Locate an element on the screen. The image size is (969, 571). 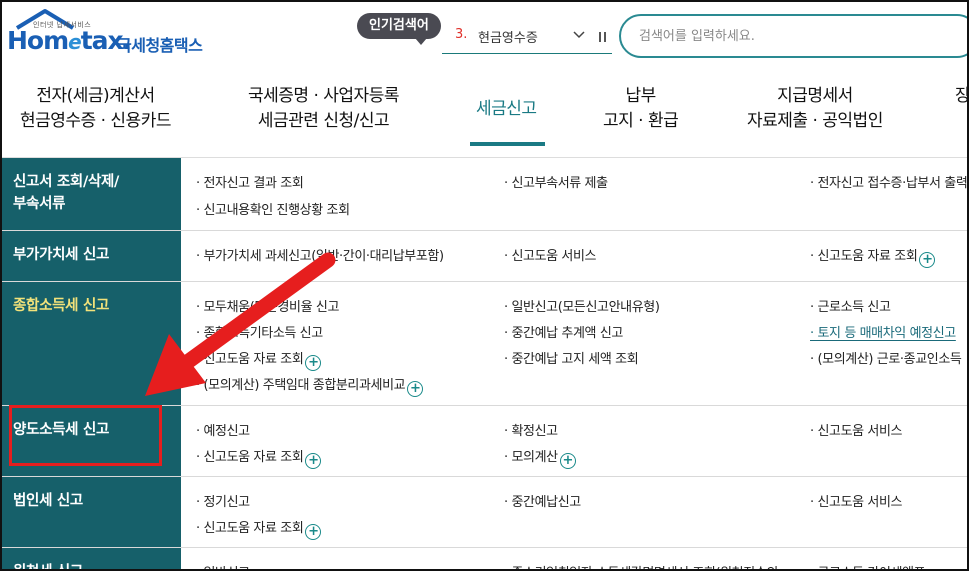
search-input is located at coordinates (789, 36).